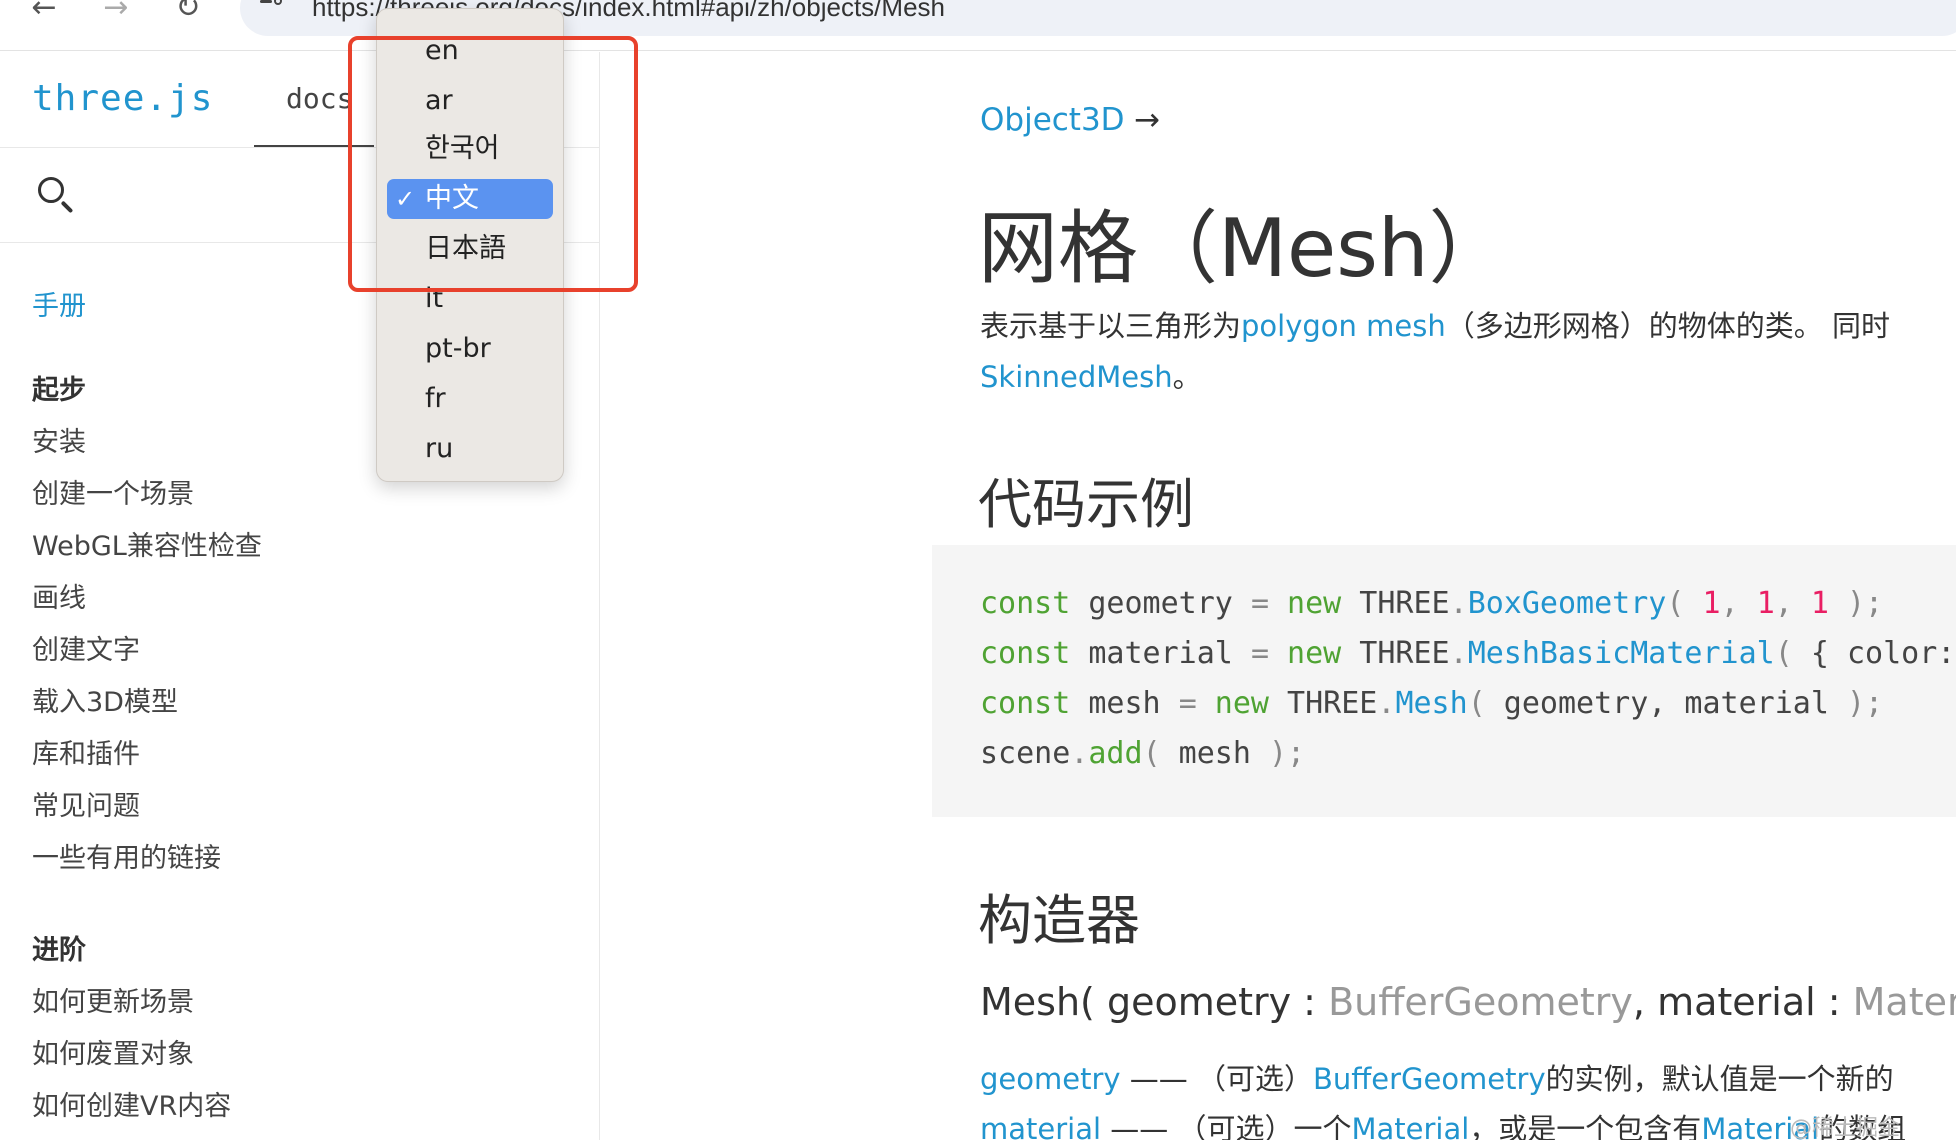  What do you see at coordinates (122, 98) in the screenshot?
I see `brand-logo: three.js` at bounding box center [122, 98].